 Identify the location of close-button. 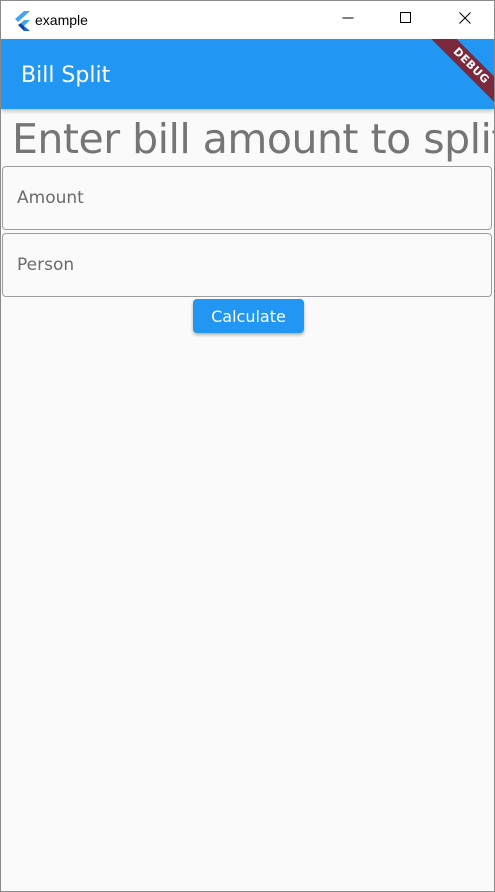
(465, 20).